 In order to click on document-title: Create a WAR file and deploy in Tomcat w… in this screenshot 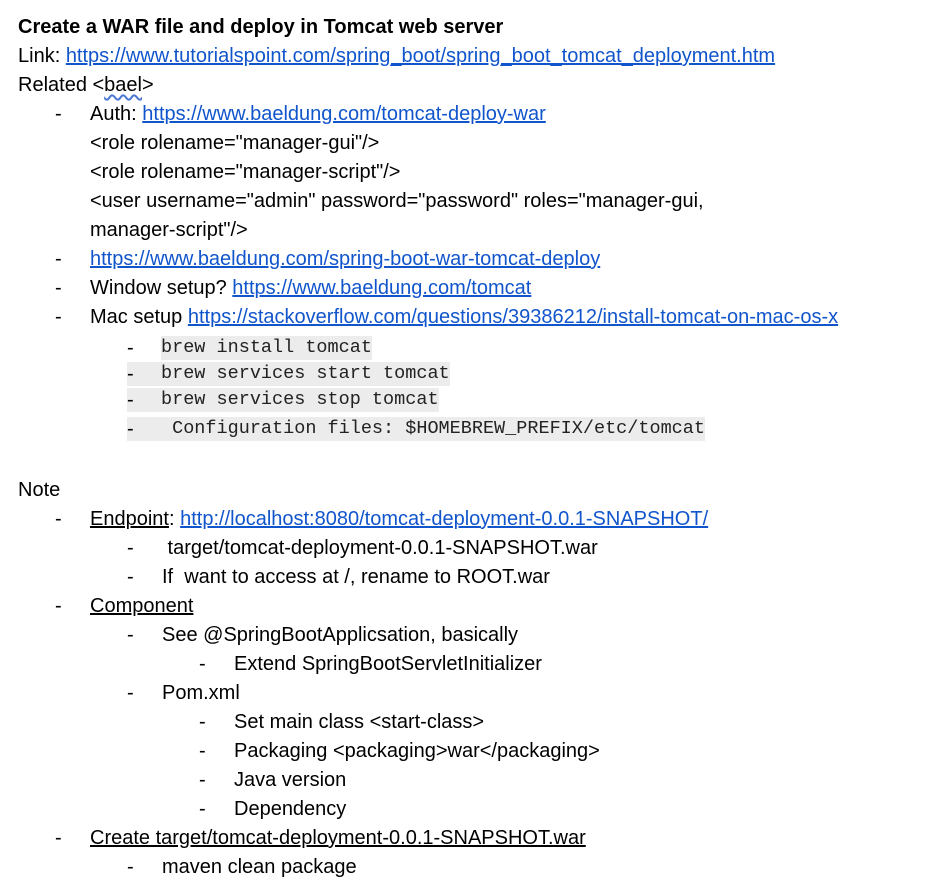, I will do `click(261, 27)`.